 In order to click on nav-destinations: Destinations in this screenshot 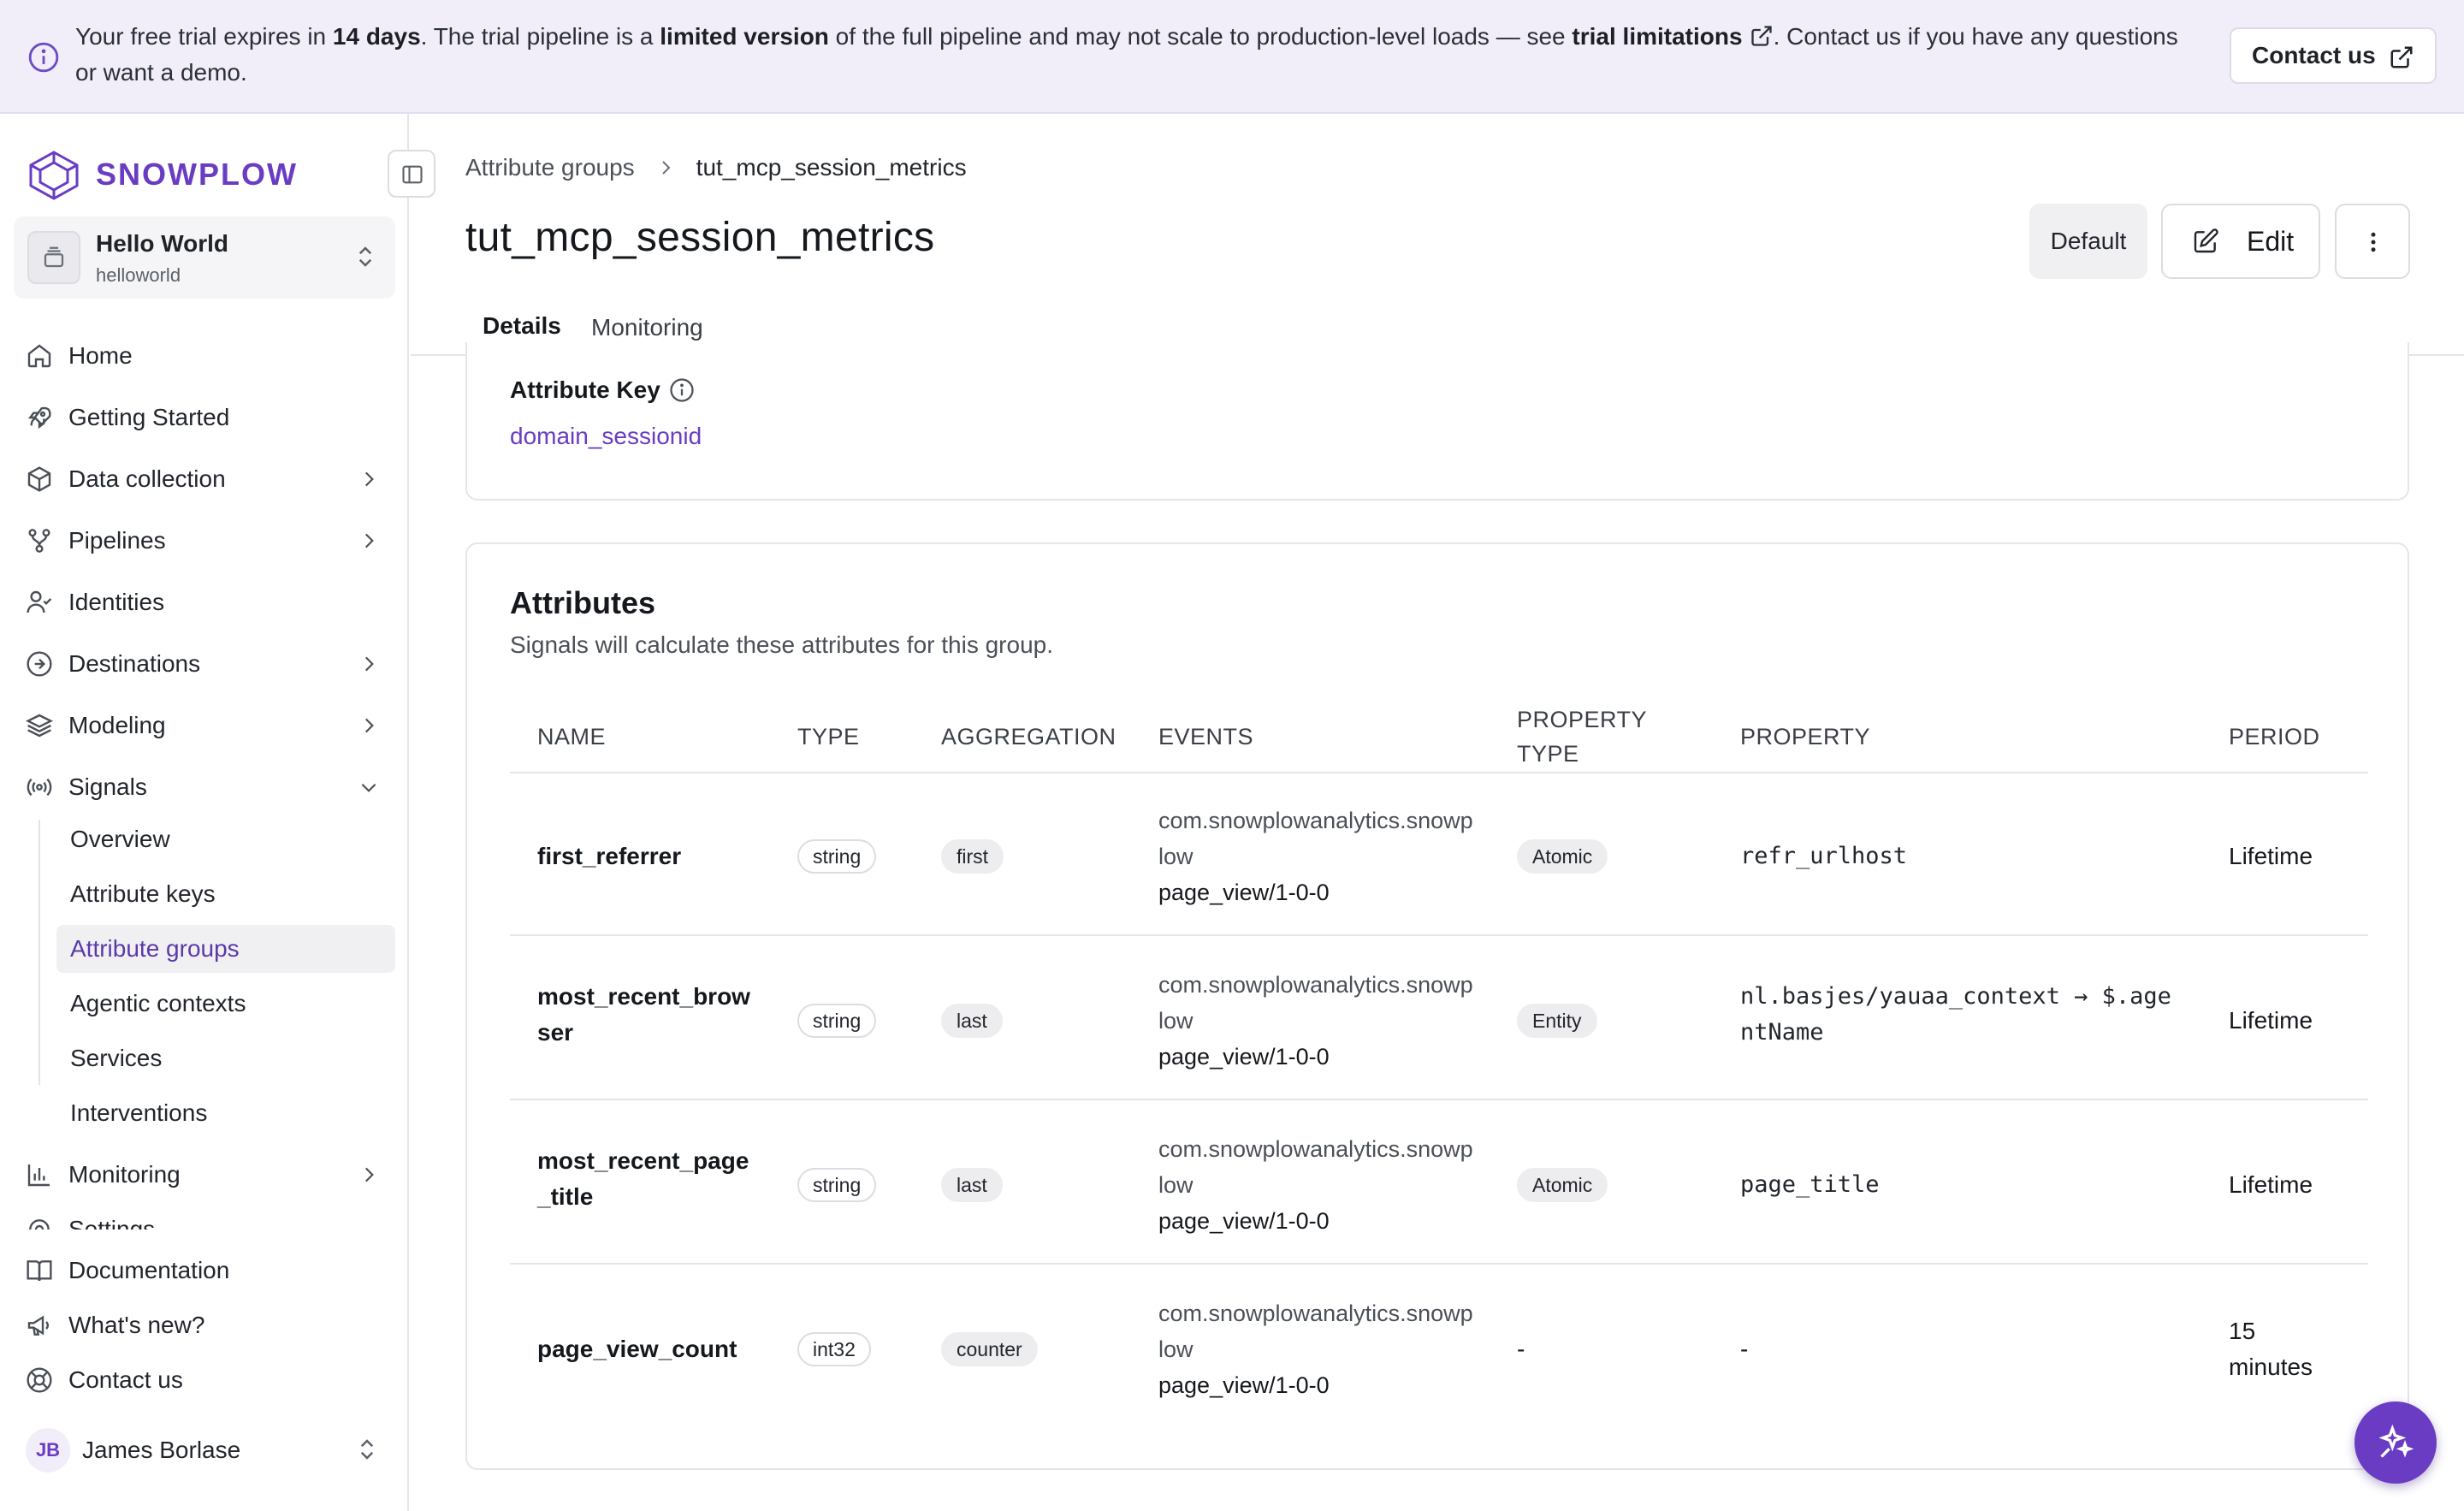, I will do `click(210, 664)`.